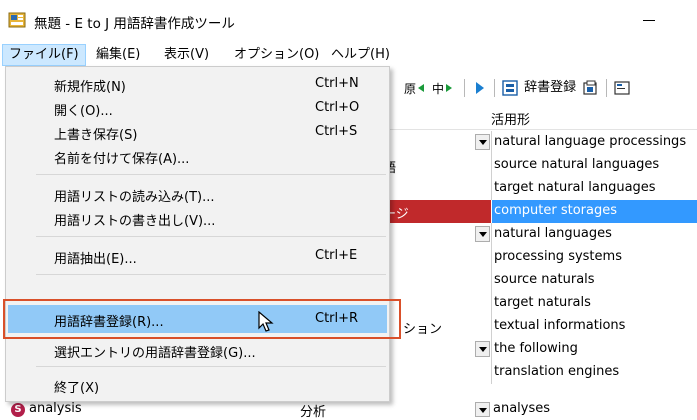  I want to click on minimize-button, so click(649, 20).